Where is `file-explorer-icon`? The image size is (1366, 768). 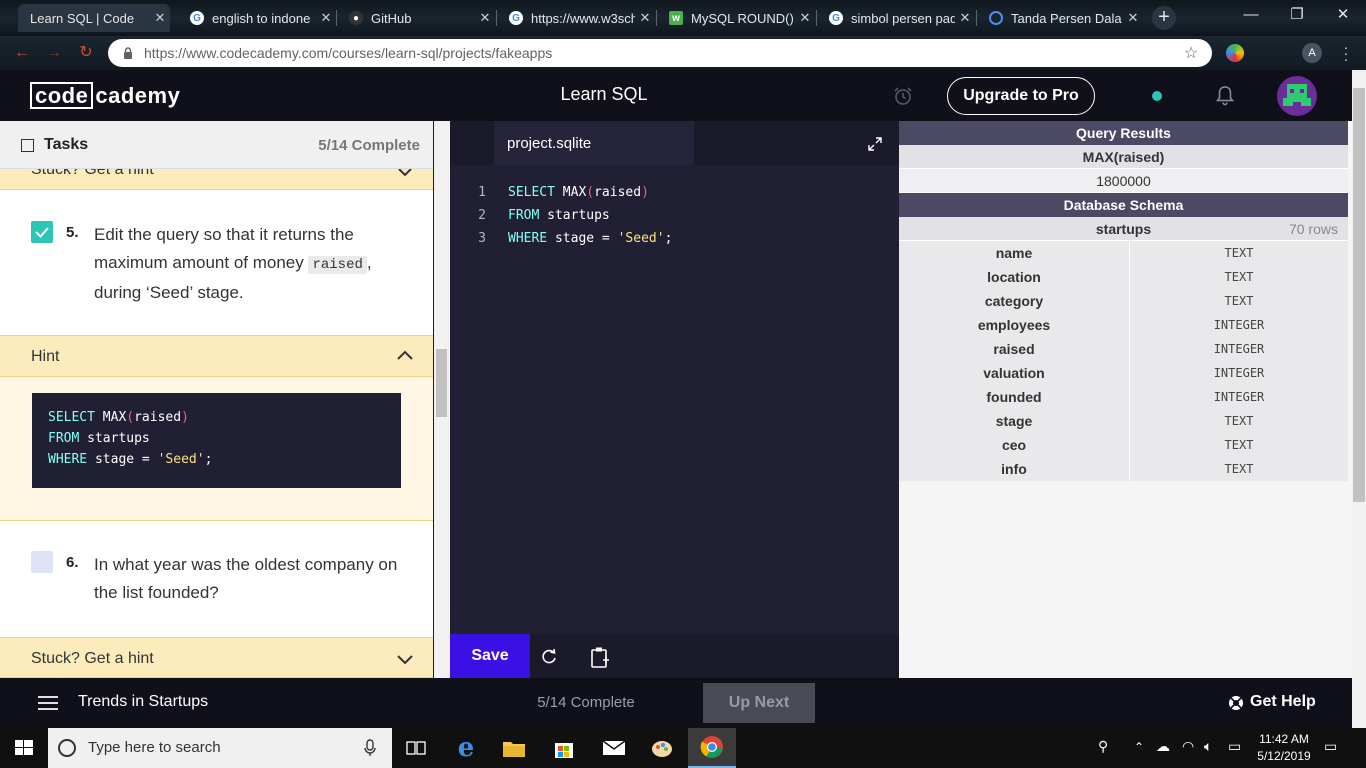 file-explorer-icon is located at coordinates (514, 748).